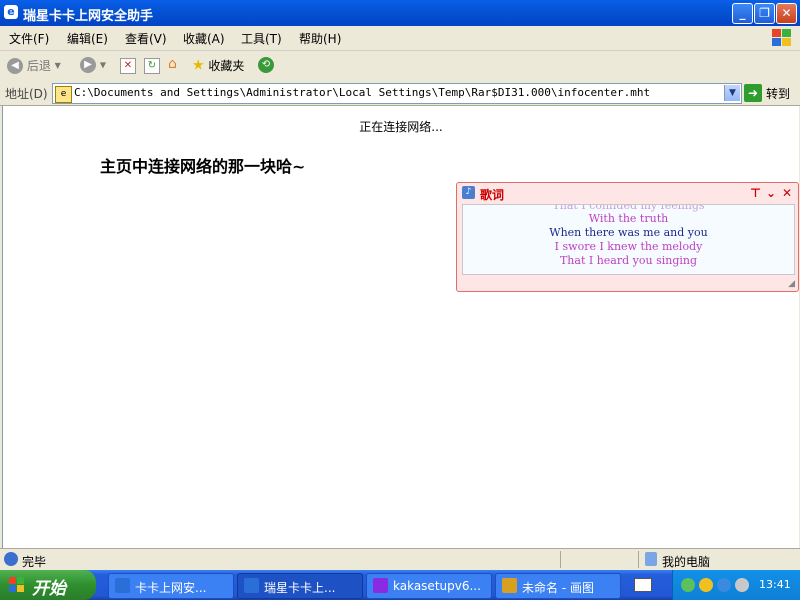 This screenshot has width=800, height=600. Describe the element at coordinates (468, 192) in the screenshot. I see `lyrics-app-icon: ♪` at that location.